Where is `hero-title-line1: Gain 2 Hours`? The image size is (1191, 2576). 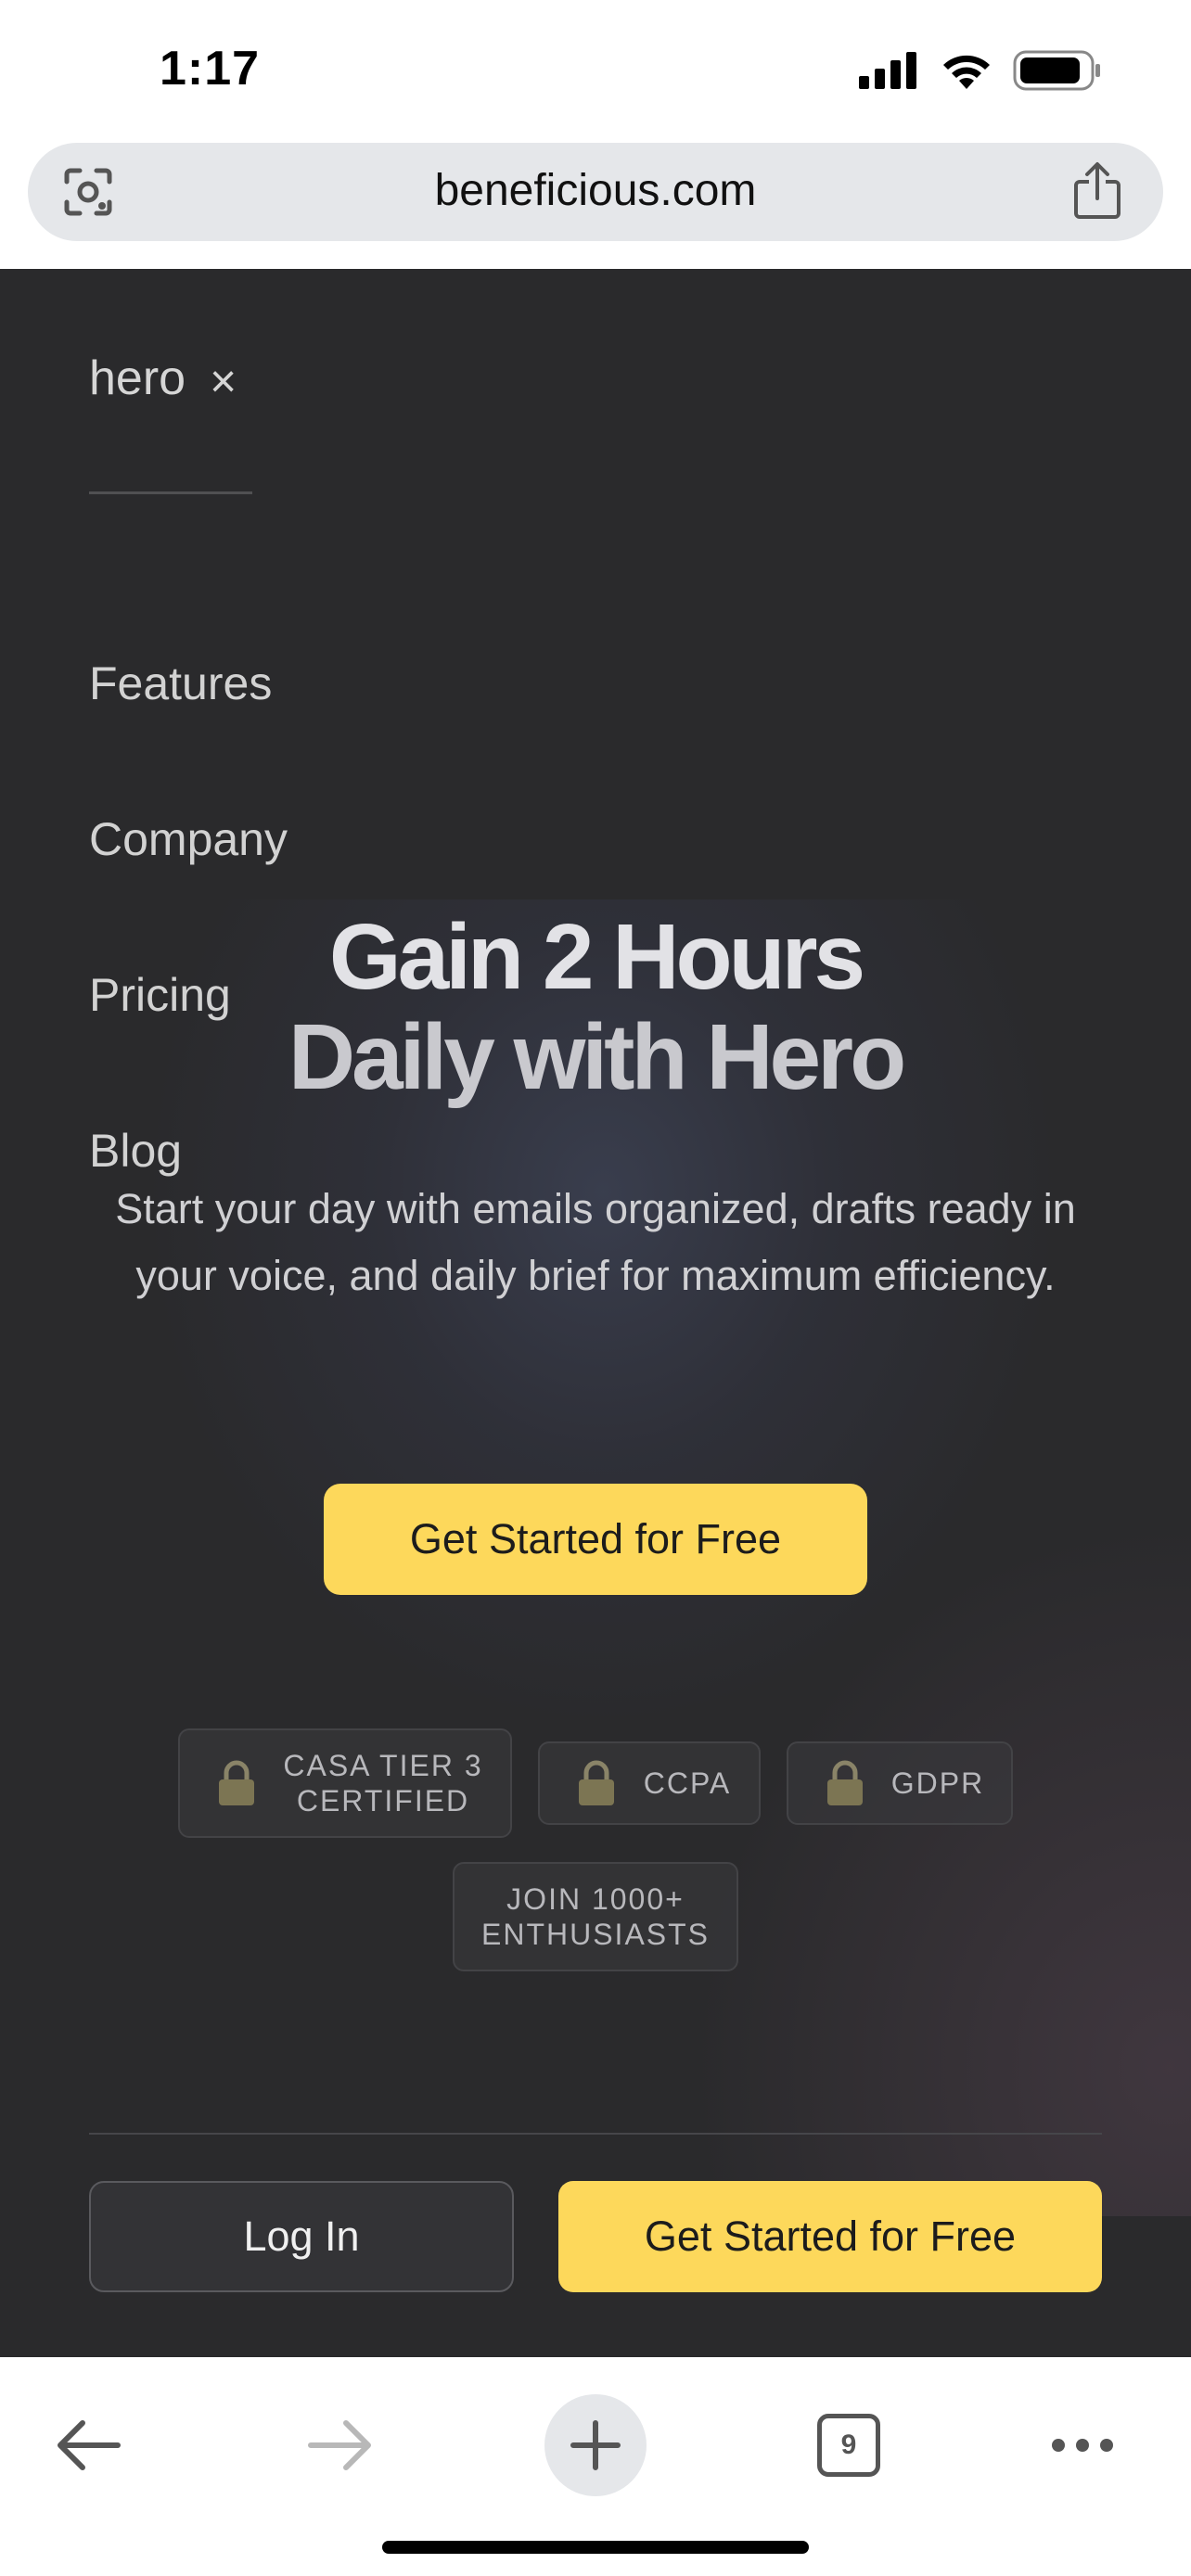
hero-title-line1: Gain 2 Hours is located at coordinates (597, 957).